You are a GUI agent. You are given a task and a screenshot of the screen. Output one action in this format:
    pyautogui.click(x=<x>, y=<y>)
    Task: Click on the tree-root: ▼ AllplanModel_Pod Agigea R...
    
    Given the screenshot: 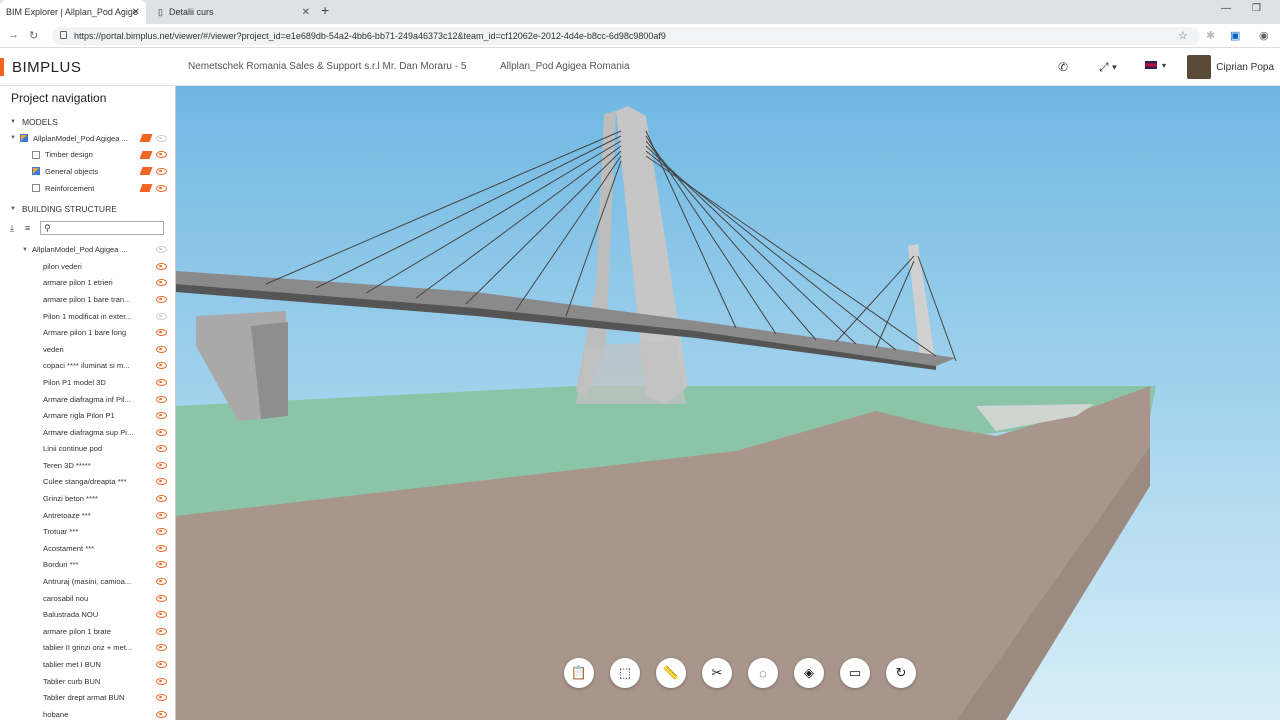 What is the action you would take?
    pyautogui.click(x=87, y=249)
    